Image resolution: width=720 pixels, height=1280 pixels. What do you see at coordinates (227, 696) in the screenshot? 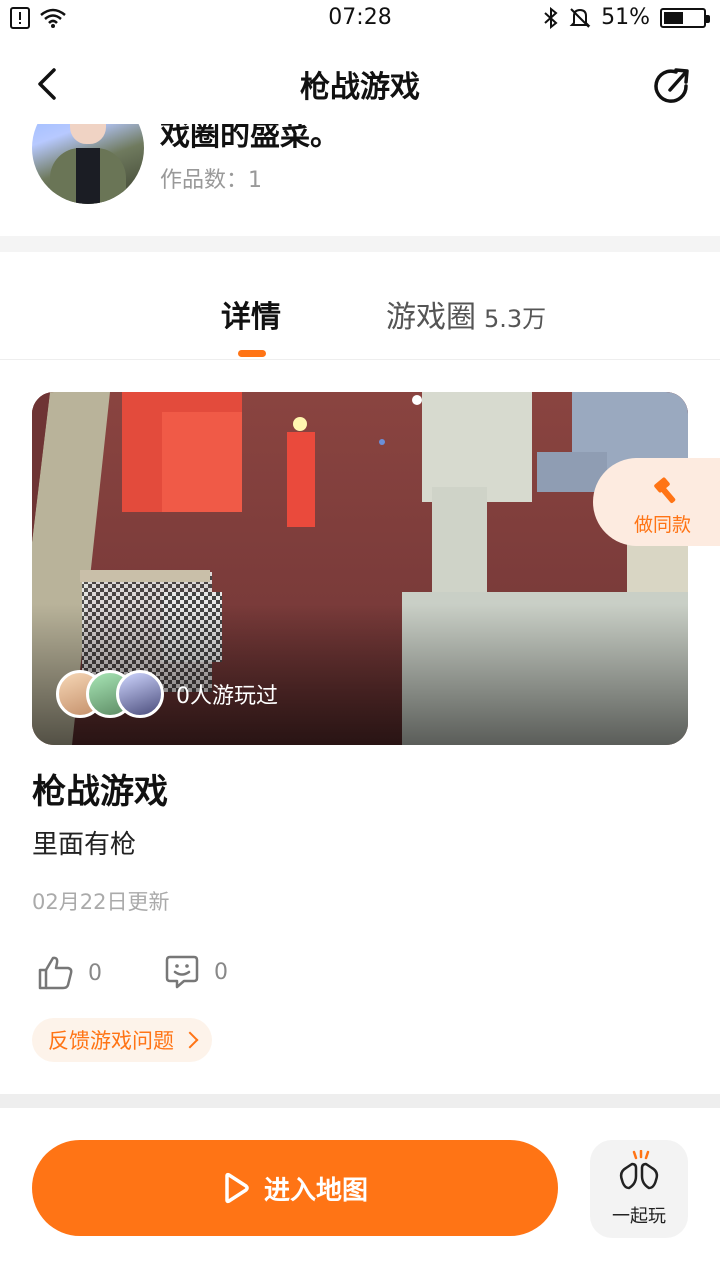
I see `played-count: 0人游玩过` at bounding box center [227, 696].